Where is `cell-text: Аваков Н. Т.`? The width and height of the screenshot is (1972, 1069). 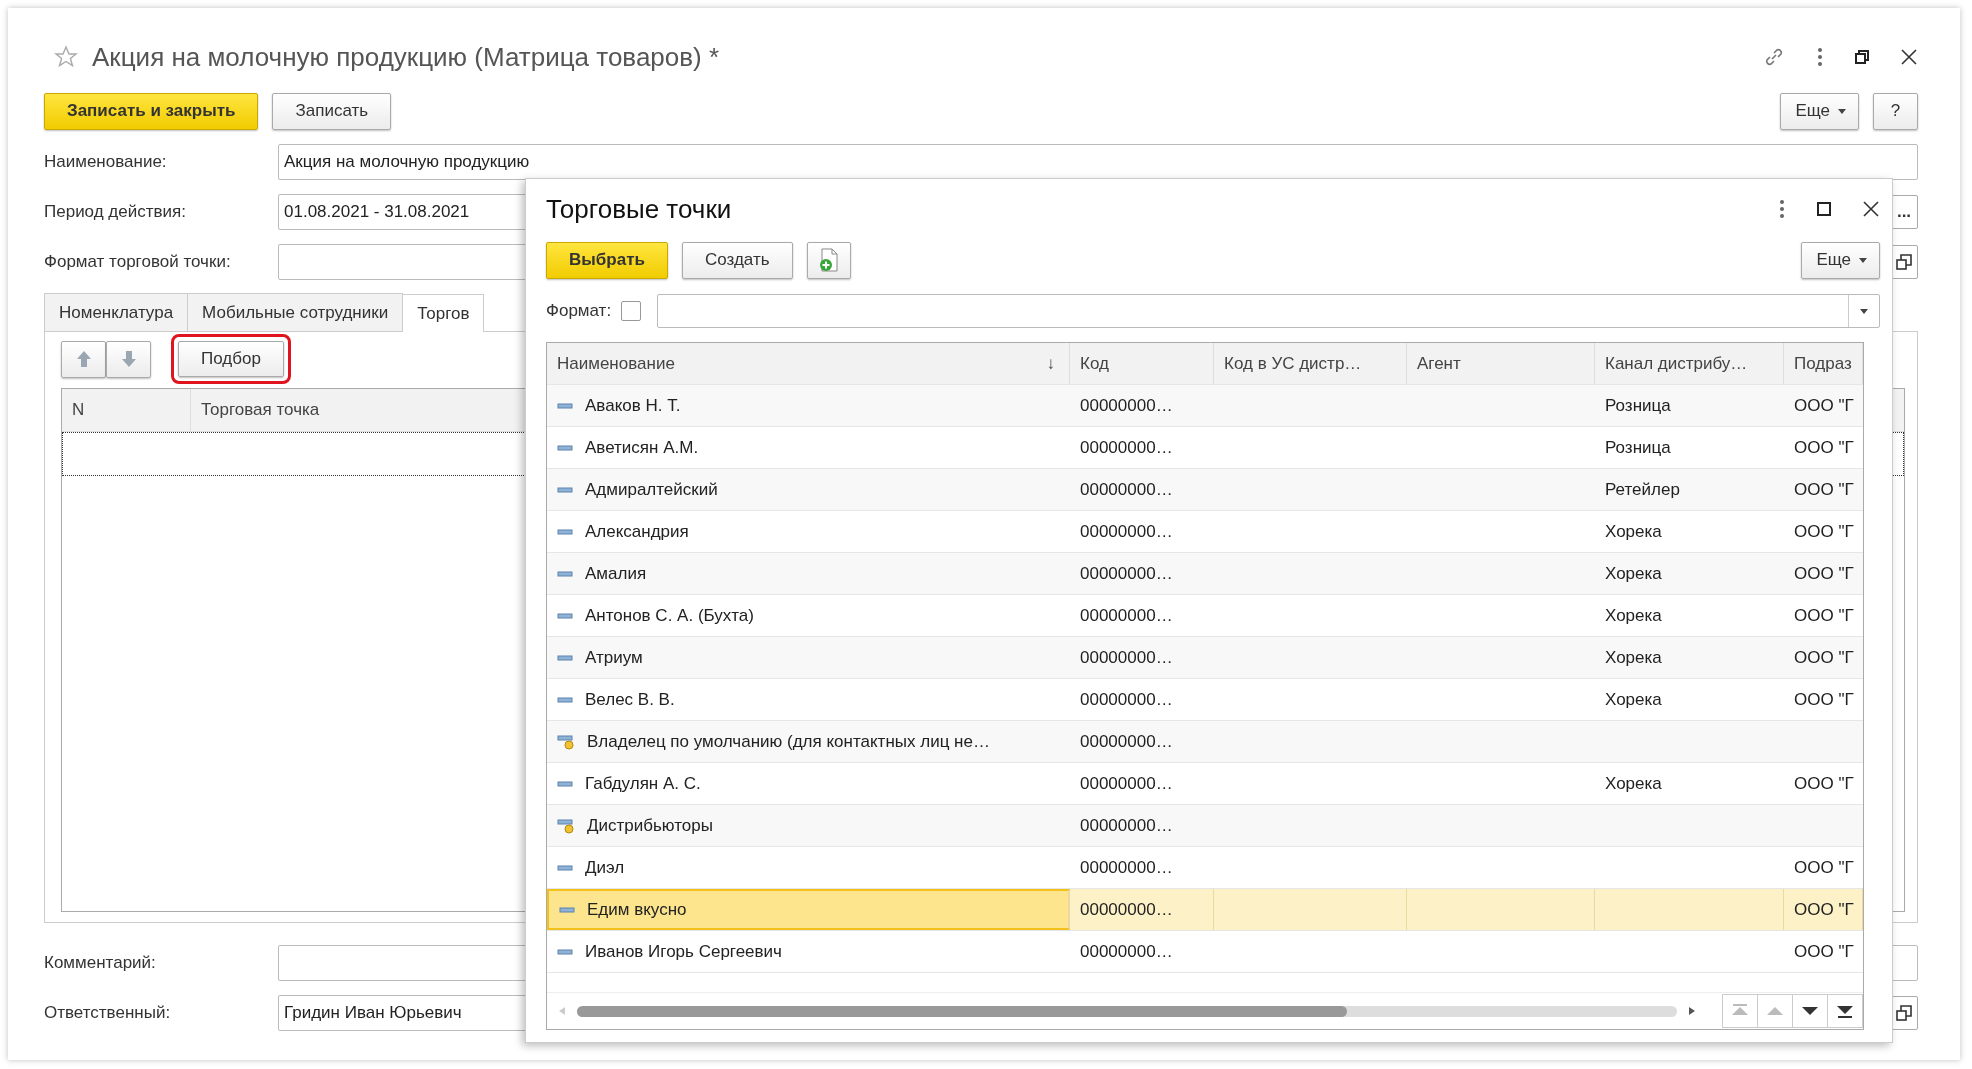
cell-text: Аваков Н. Т. is located at coordinates (633, 405).